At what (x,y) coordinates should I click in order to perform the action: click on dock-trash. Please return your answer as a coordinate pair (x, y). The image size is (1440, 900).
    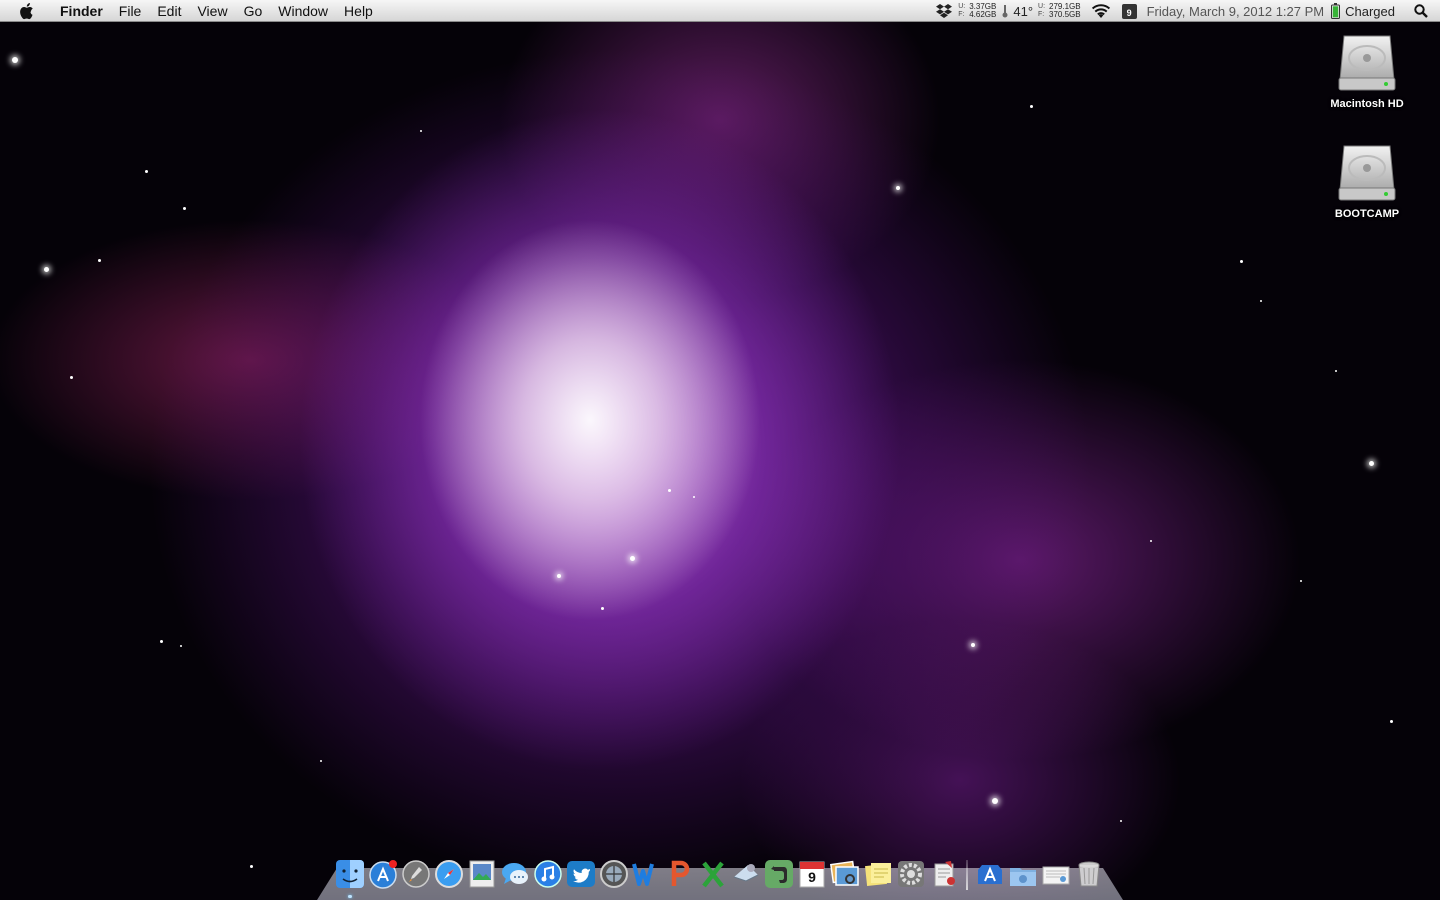
    Looking at the image, I should click on (1089, 874).